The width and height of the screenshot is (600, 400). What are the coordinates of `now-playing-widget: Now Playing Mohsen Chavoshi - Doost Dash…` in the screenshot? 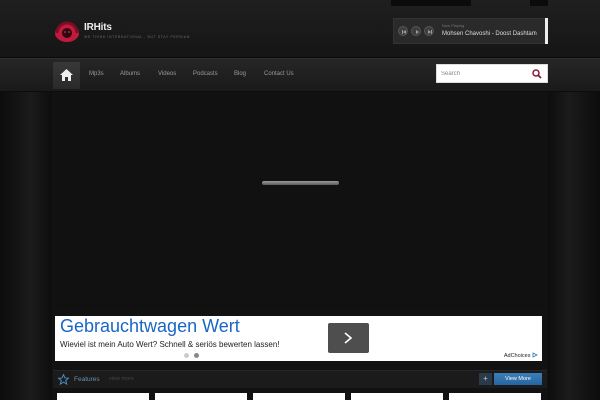 It's located at (470, 31).